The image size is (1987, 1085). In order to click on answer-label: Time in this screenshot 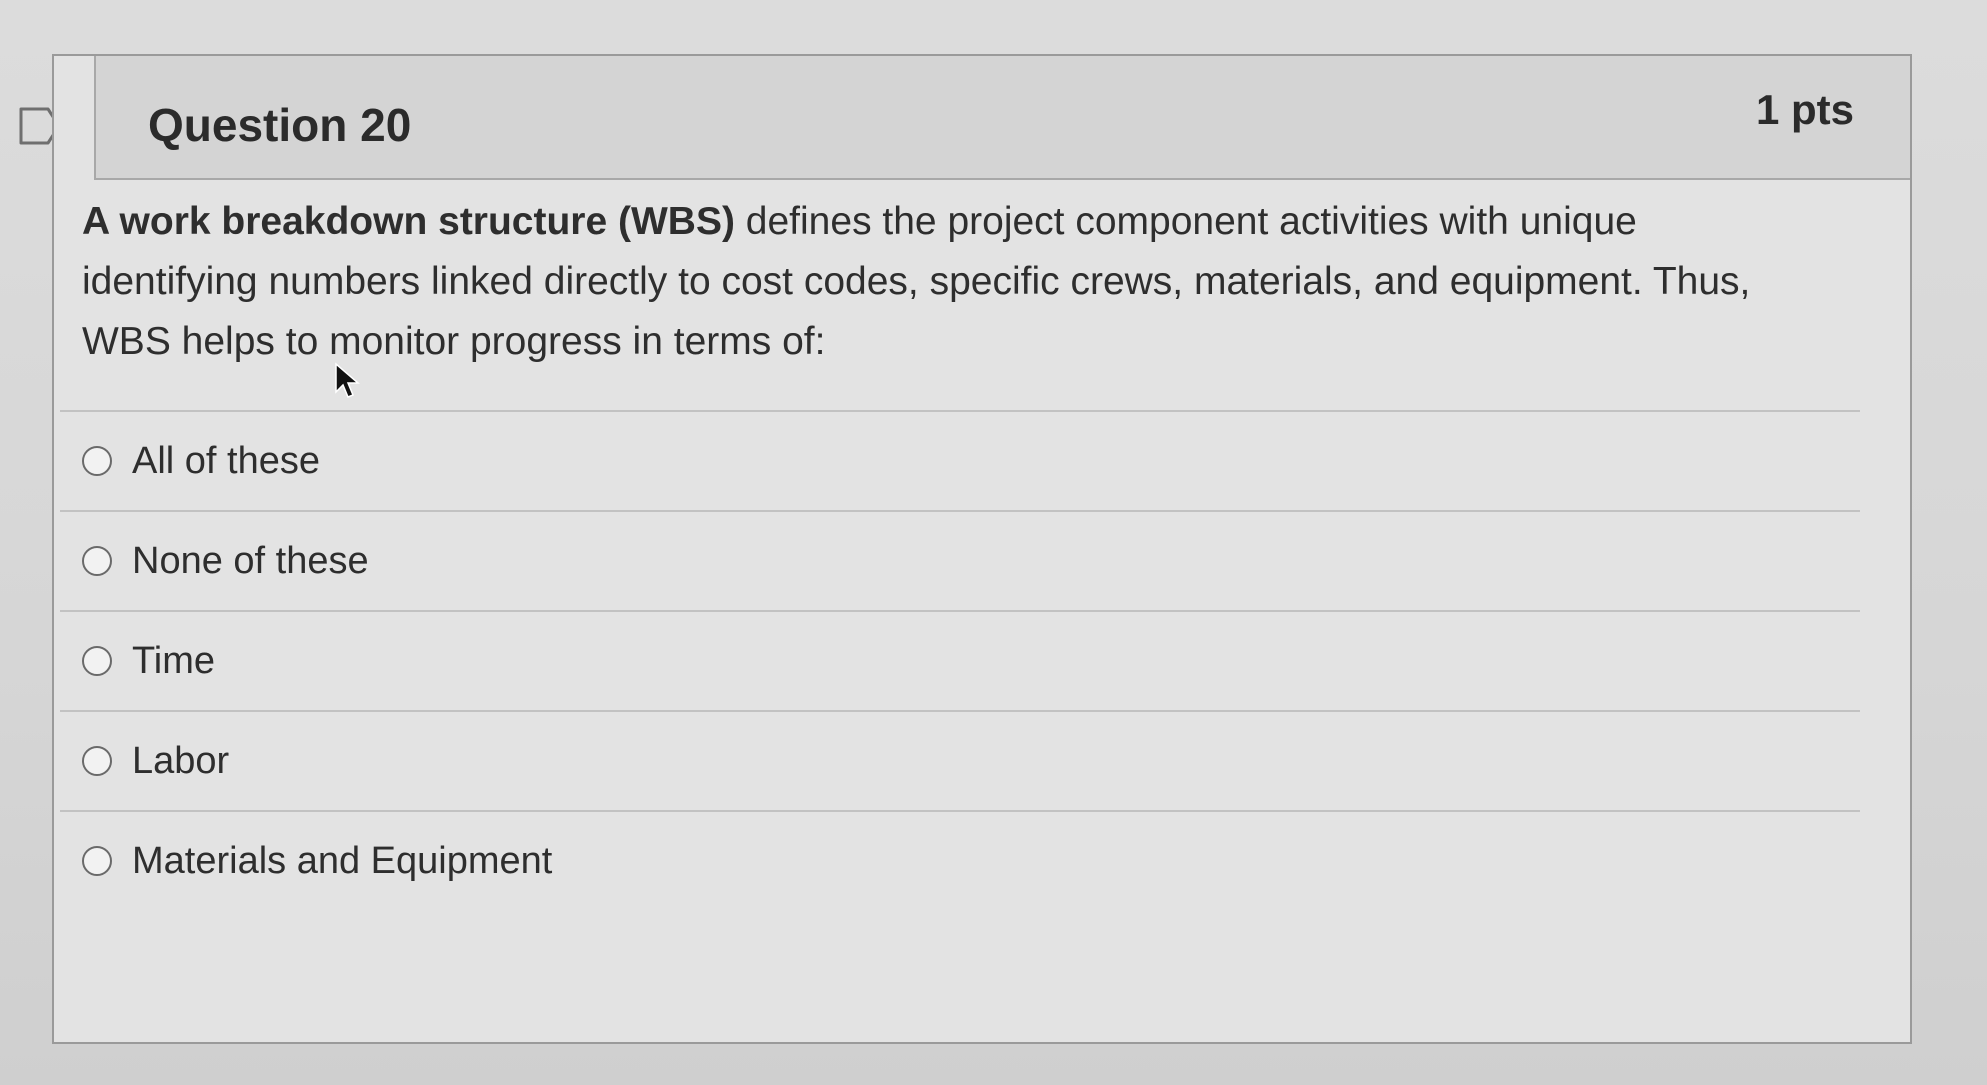, I will do `click(174, 660)`.